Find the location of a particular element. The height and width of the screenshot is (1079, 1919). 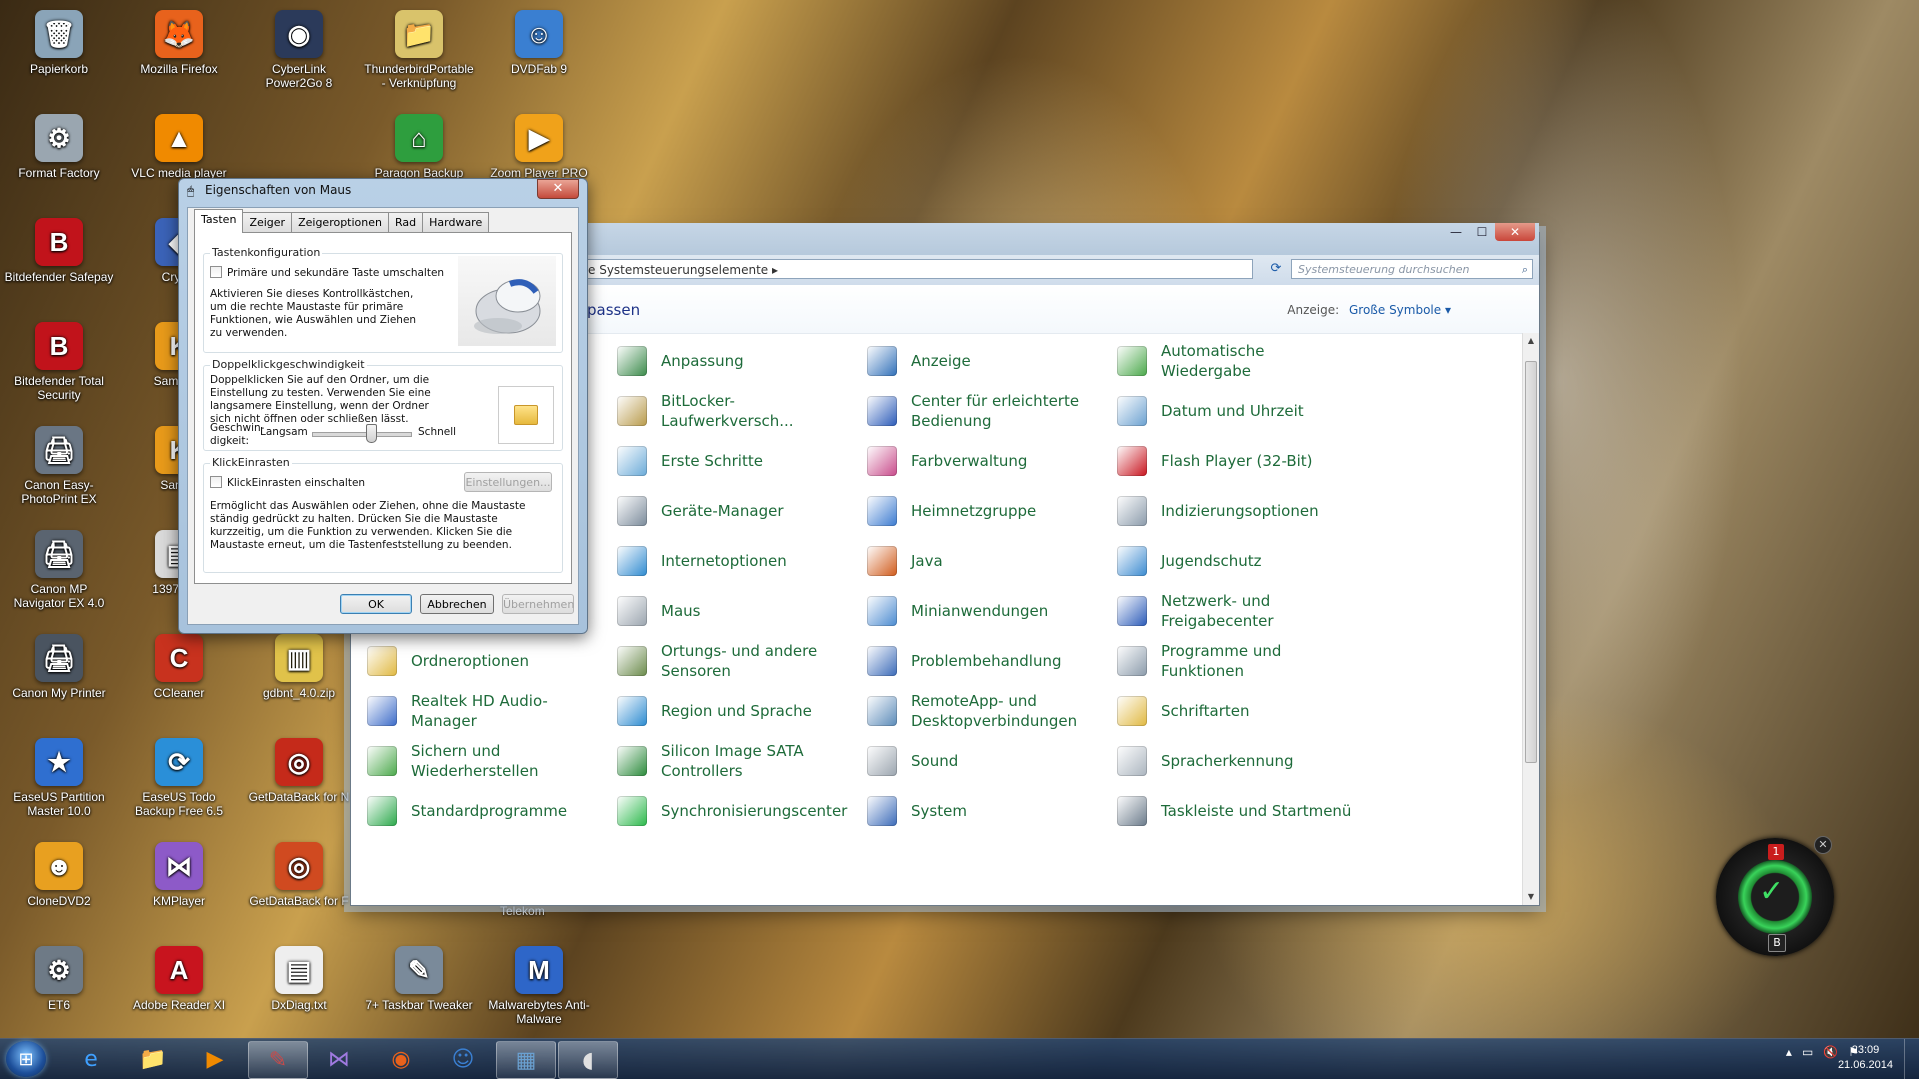

getdataback-fat-icon: ◎ is located at coordinates (299, 866).